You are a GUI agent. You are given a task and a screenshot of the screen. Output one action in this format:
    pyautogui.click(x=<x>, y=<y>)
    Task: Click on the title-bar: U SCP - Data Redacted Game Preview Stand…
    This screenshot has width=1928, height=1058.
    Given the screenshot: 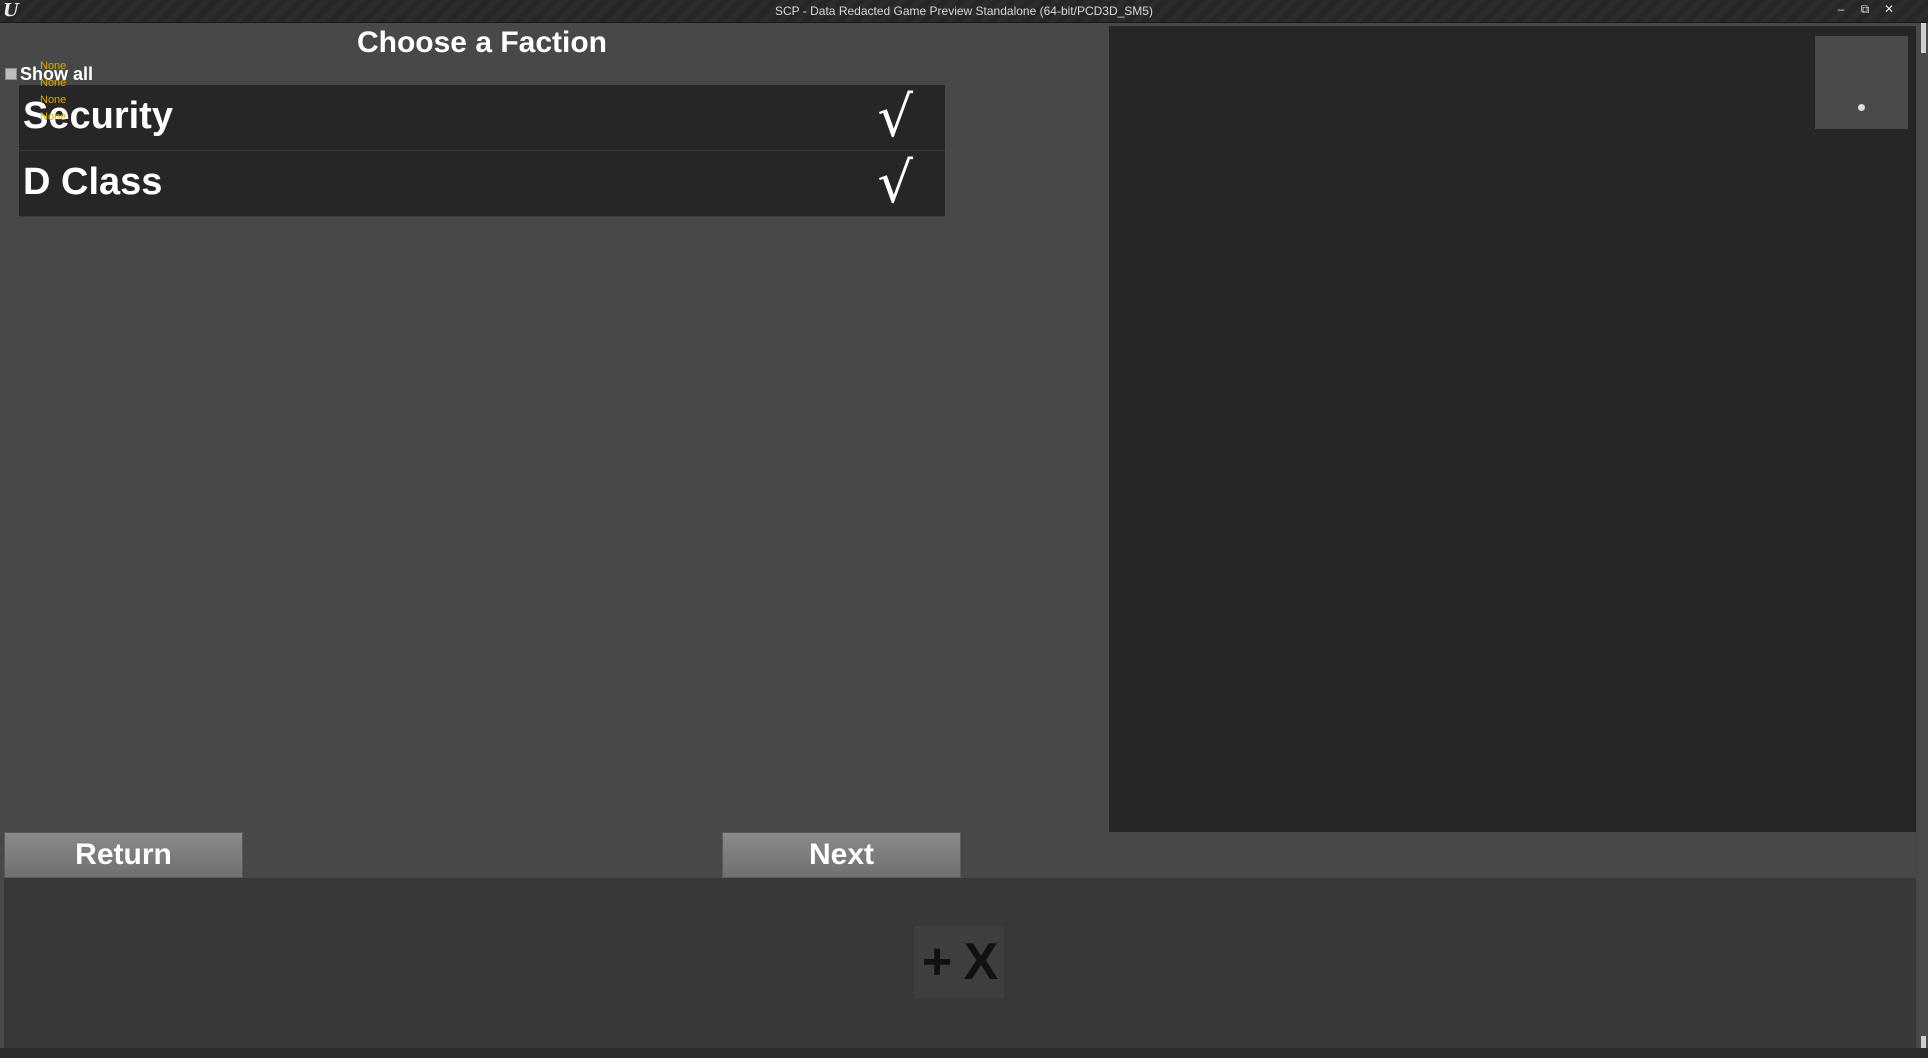 What is the action you would take?
    pyautogui.click(x=964, y=11)
    